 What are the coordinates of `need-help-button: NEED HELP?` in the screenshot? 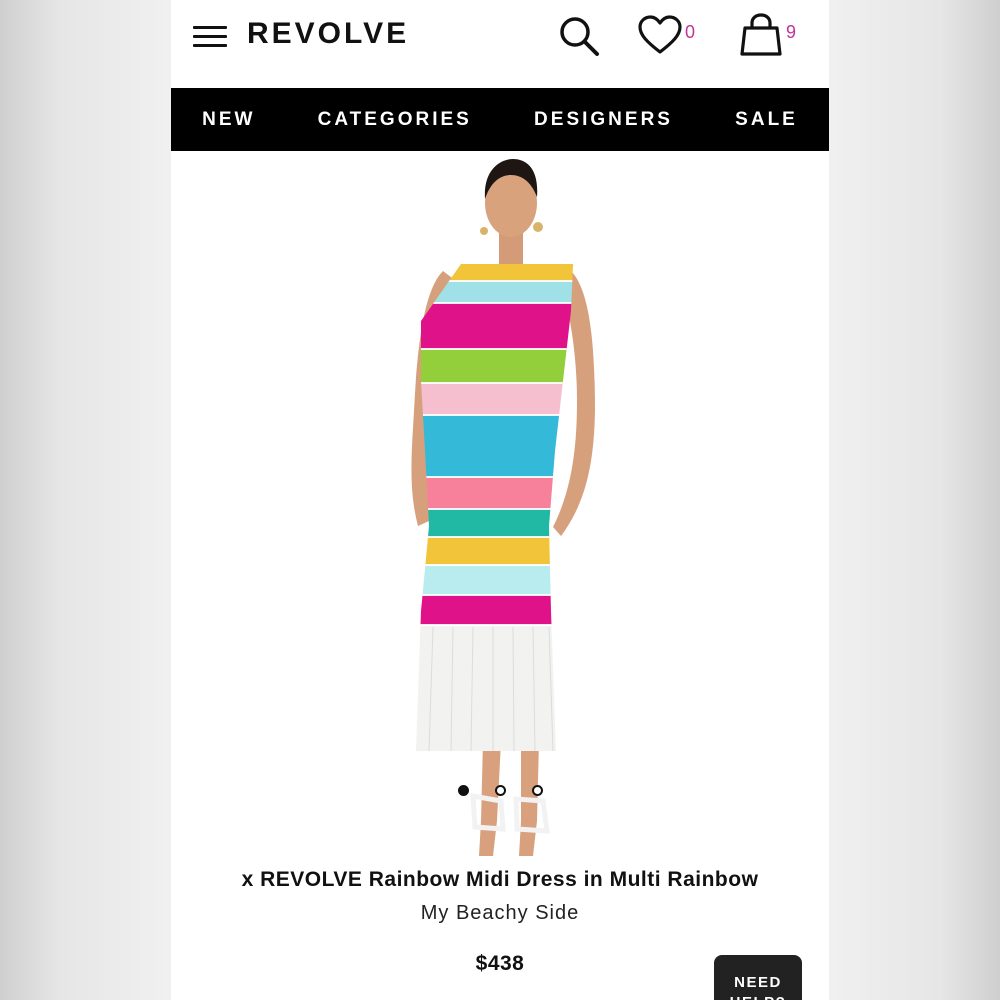 It's located at (758, 977).